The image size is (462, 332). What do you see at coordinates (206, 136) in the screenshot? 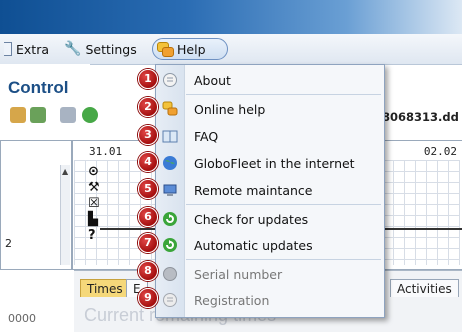
I see `menu-item-faq-label: FAQ` at bounding box center [206, 136].